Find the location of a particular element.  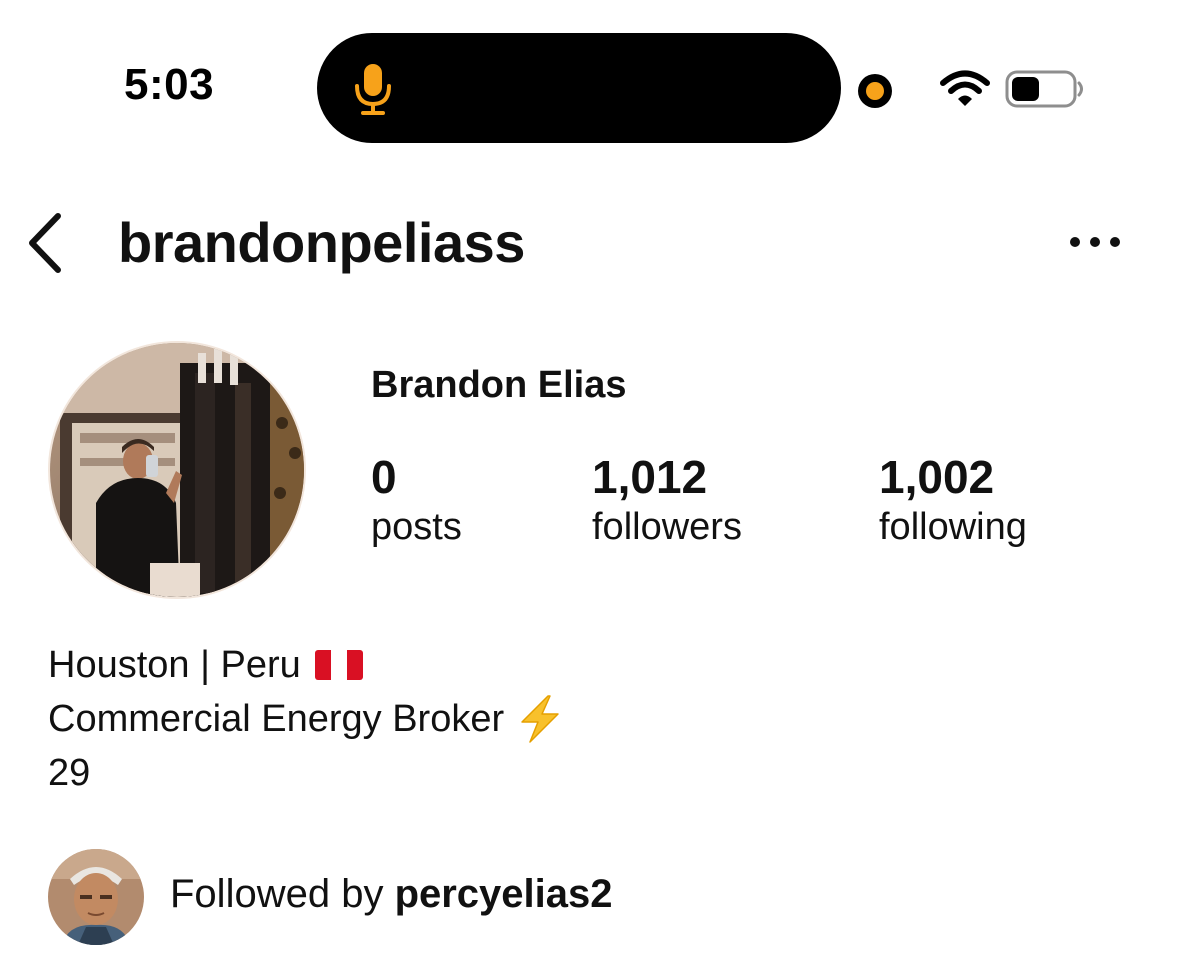

back-button is located at coordinates (46, 243).